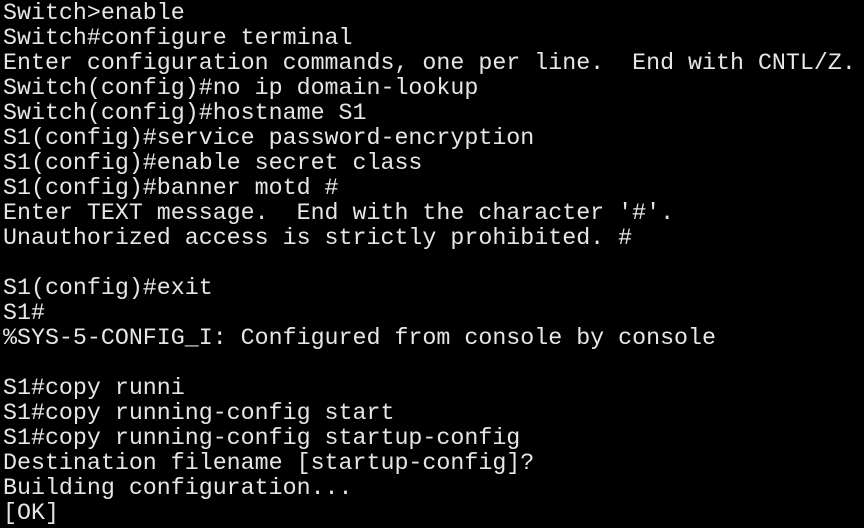 Image resolution: width=864 pixels, height=528 pixels. I want to click on terminal-line: [OK], so click(31, 513).